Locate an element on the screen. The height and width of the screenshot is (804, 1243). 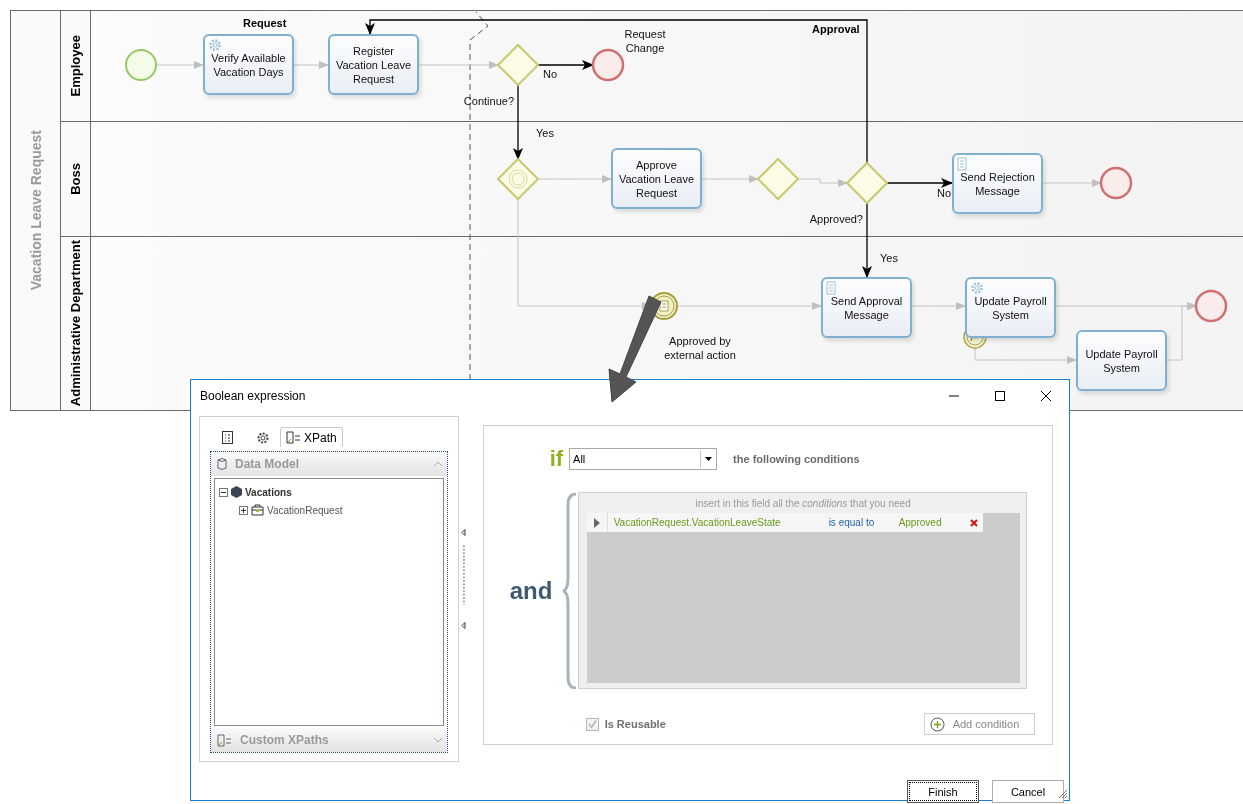
window-title: Boolean expression is located at coordinates (253, 395).